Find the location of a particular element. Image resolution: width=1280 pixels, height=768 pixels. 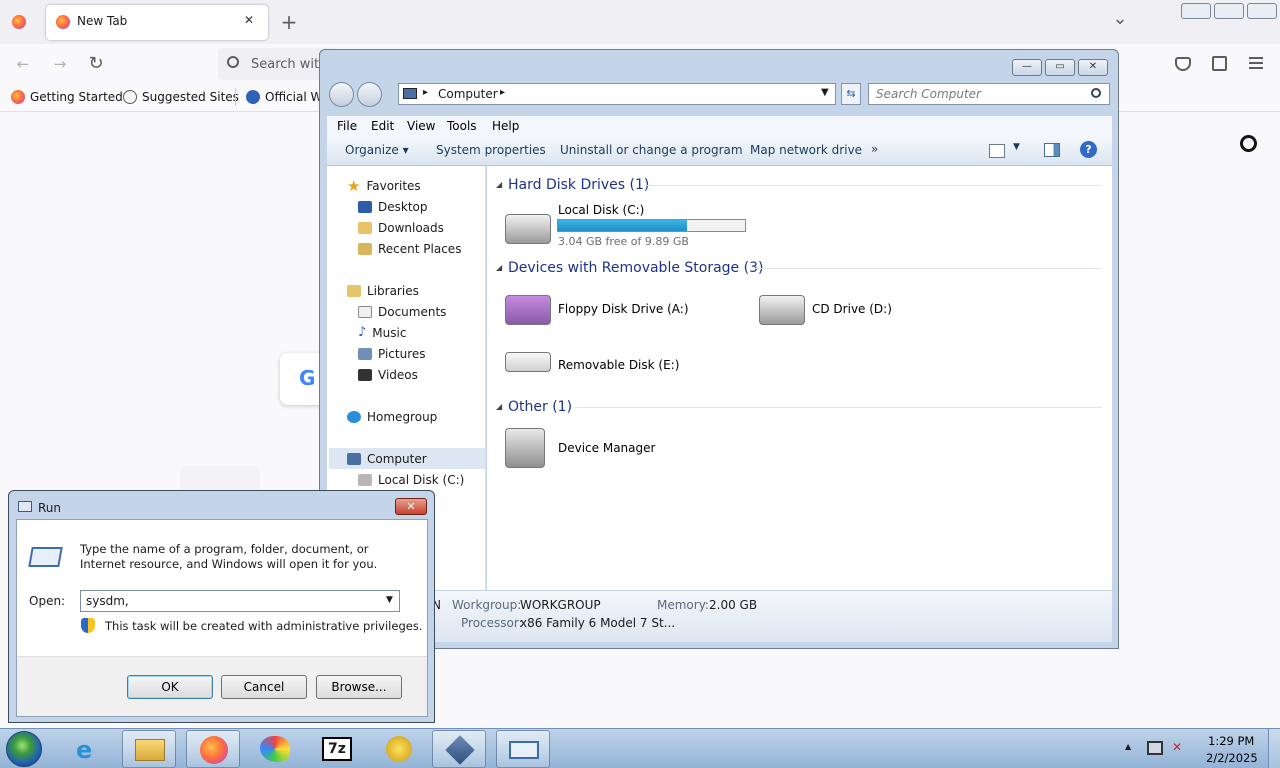

outer-restore-button is located at coordinates (1229, 11).